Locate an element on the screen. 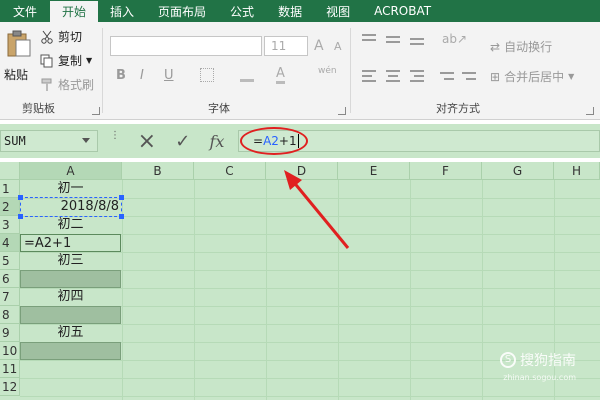  cell-a9: 初五 is located at coordinates (70, 333).